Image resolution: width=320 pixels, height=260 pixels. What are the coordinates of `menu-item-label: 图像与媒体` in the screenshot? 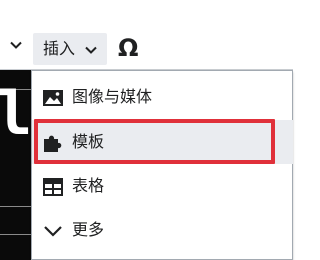 It's located at (112, 96).